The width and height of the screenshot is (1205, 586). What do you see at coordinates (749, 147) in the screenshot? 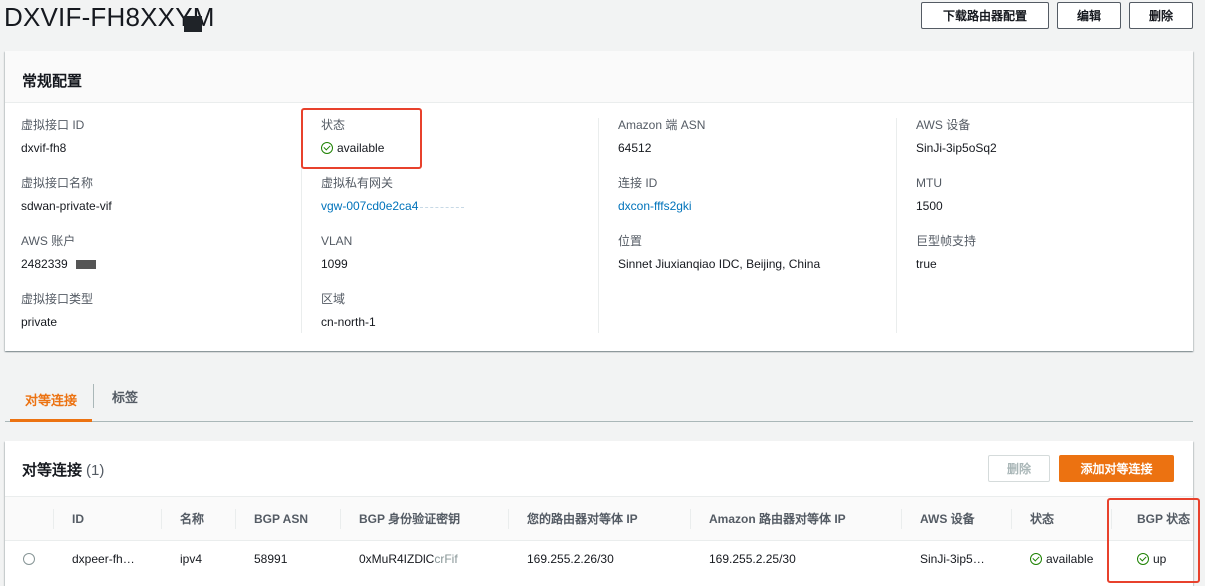
I see `field-amazon-asn: Amazon 端 ASN 64512` at bounding box center [749, 147].